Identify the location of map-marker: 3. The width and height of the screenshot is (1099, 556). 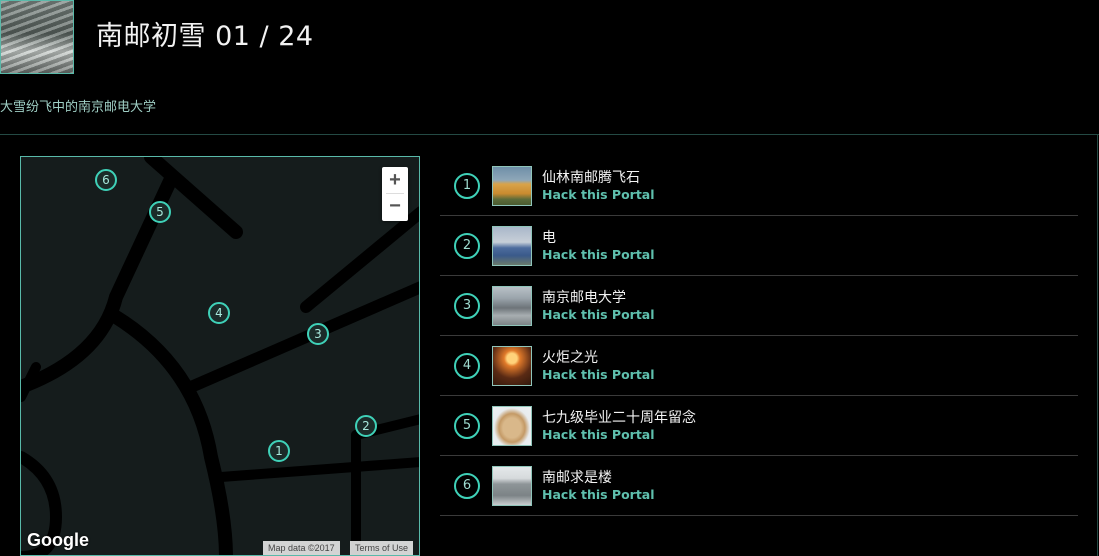
(318, 334).